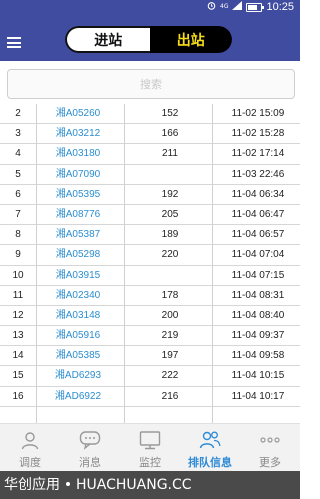 The height and width of the screenshot is (499, 320). I want to click on table-row: 6 湘A05395 192 11-04 06:34, so click(150, 195).